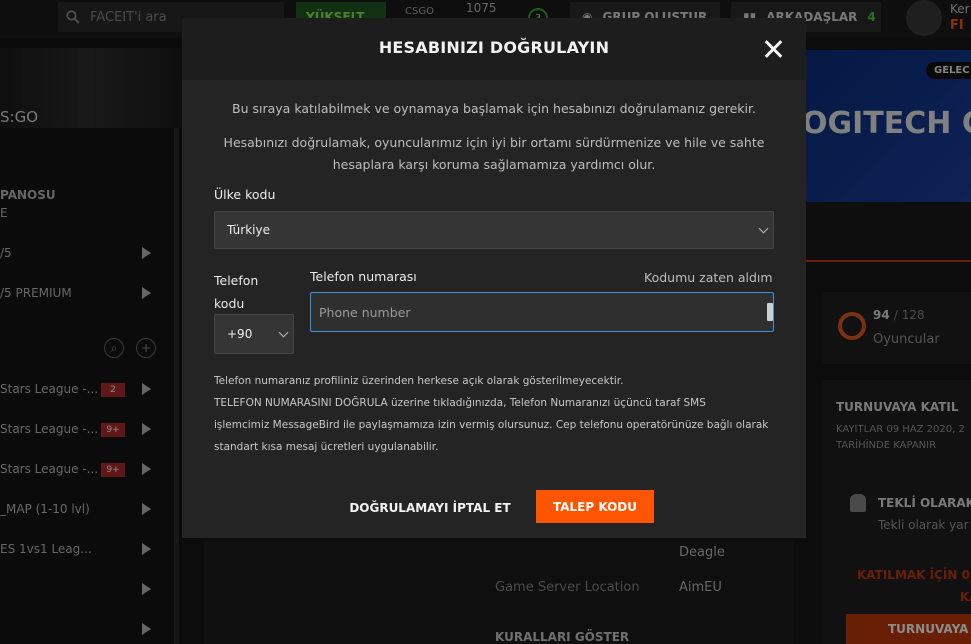 This screenshot has height=644, width=971. Describe the element at coordinates (770, 312) in the screenshot. I see `autofill-icon` at that location.